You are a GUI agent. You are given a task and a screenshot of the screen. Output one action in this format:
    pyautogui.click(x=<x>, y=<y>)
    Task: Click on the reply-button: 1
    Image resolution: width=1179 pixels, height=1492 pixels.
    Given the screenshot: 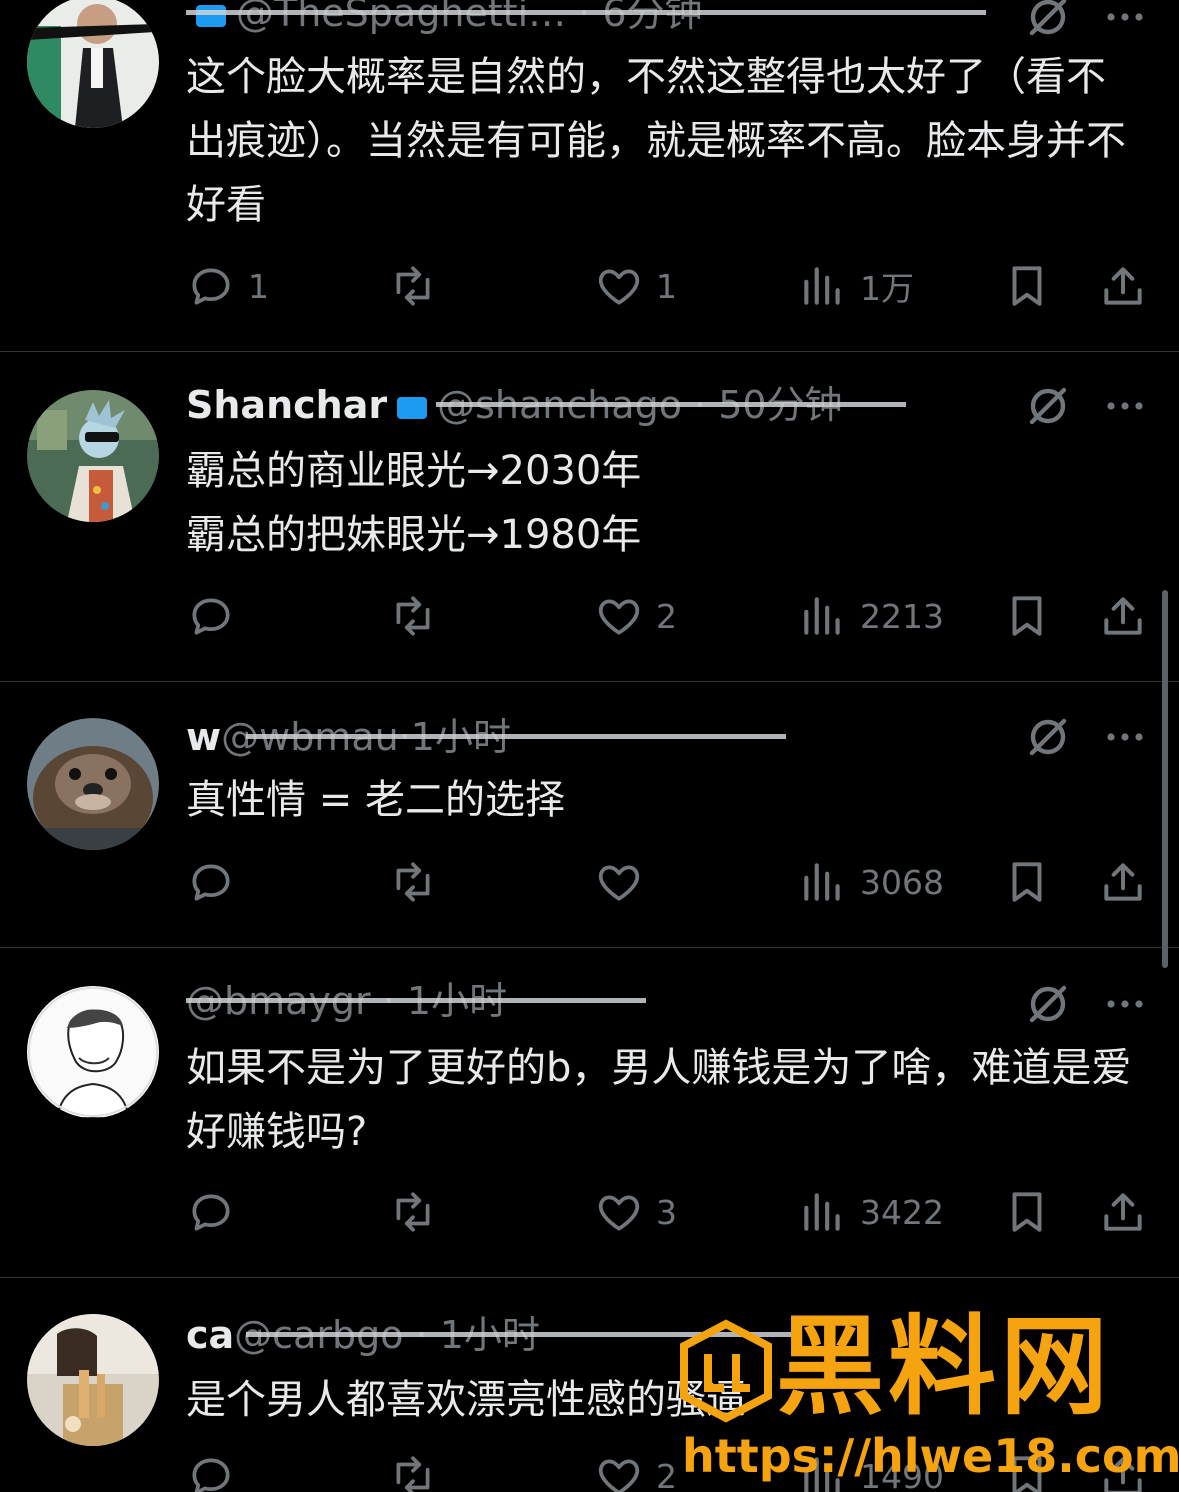 What is the action you would take?
    pyautogui.click(x=227, y=286)
    